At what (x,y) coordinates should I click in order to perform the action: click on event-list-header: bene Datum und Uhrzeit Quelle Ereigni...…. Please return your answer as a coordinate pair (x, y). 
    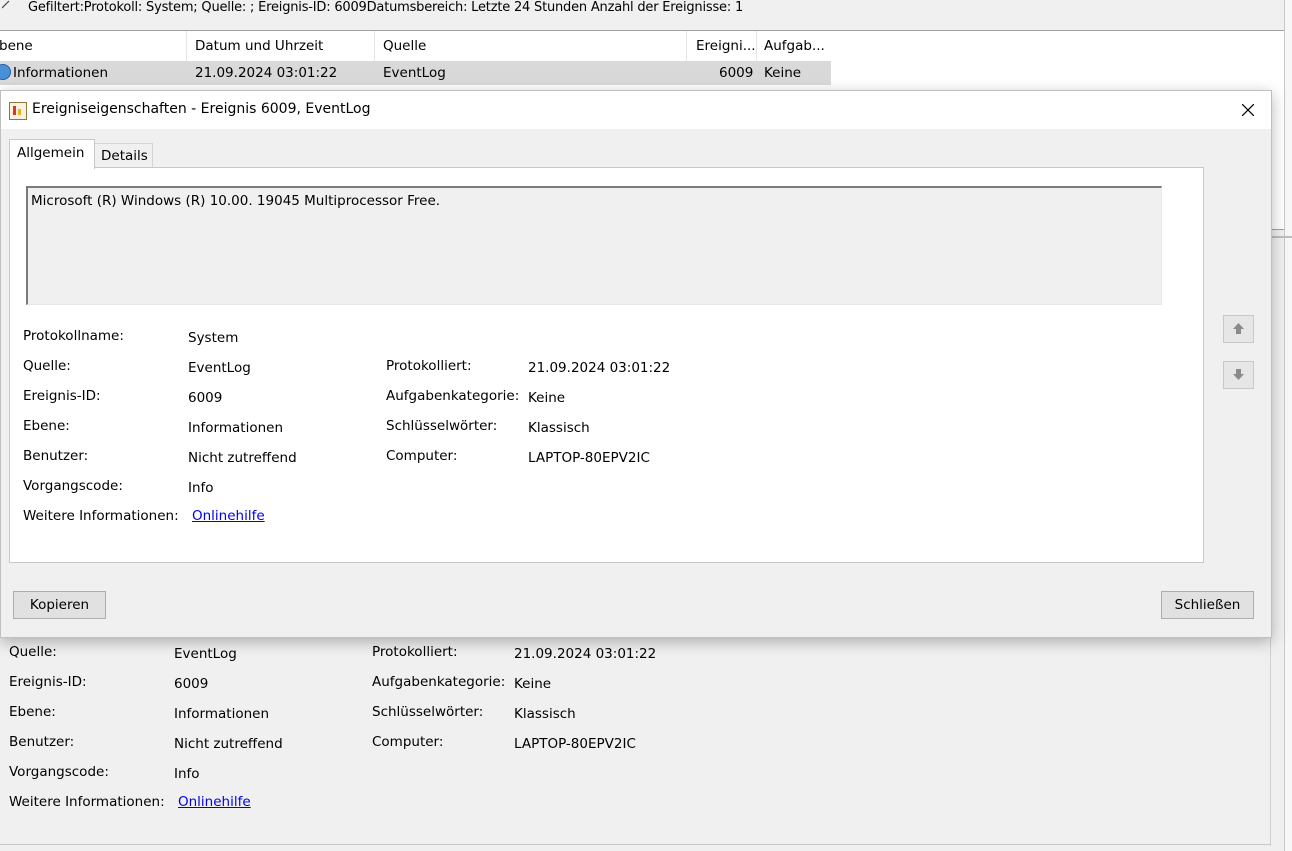
    Looking at the image, I should click on (415, 46).